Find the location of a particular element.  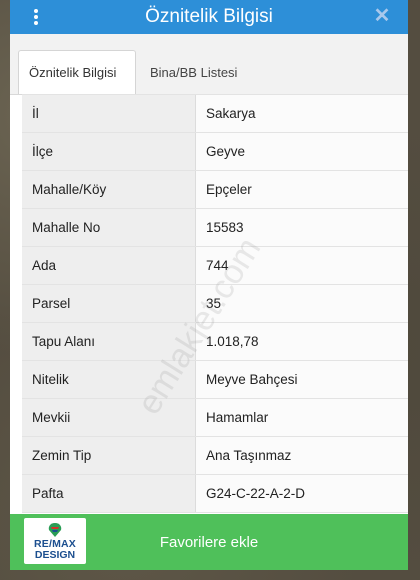

close-icon: ✕ is located at coordinates (382, 16).